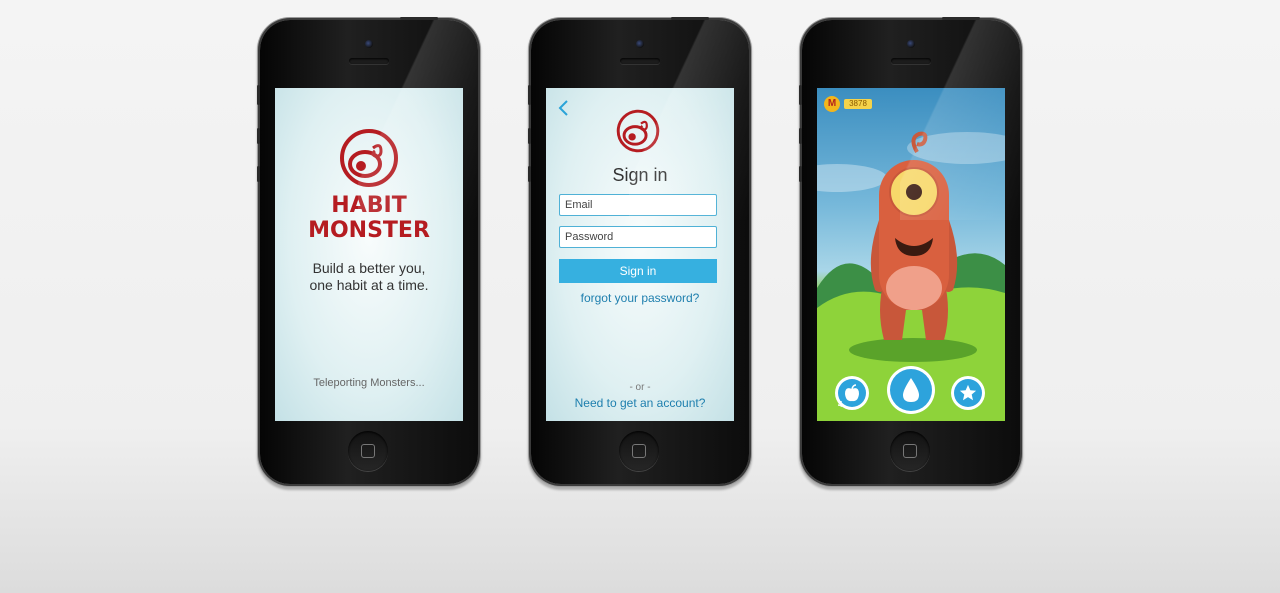 This screenshot has width=1280, height=593. I want to click on or-divider: - or -, so click(640, 387).